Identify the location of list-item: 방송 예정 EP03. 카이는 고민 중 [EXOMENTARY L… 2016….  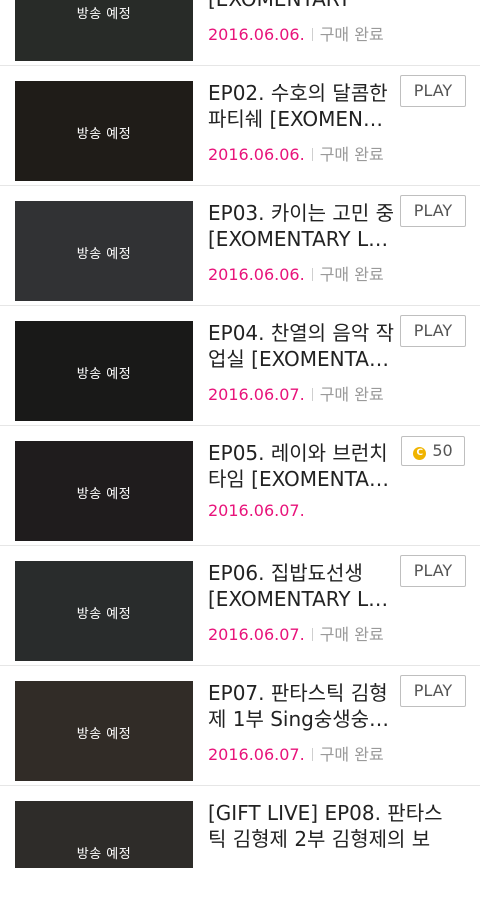
(240, 246).